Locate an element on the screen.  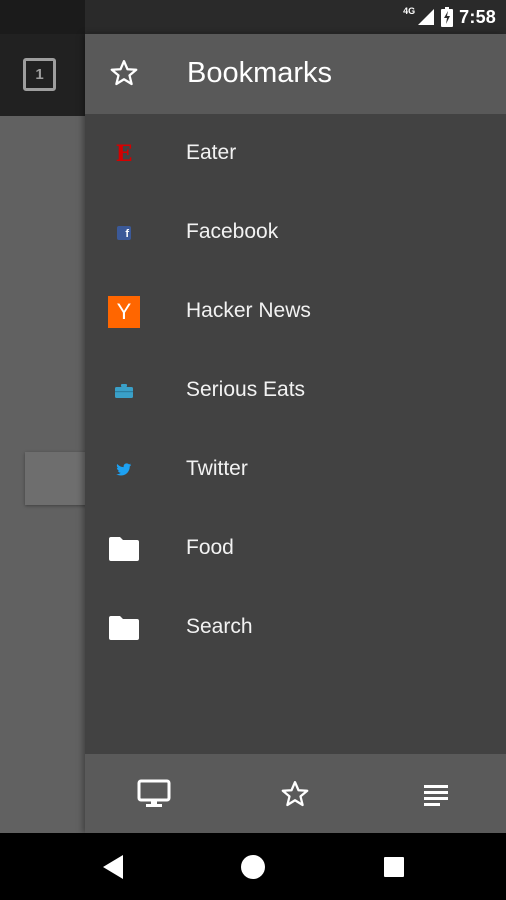
status-icons: 4G 7:58 is located at coordinates (449, 17).